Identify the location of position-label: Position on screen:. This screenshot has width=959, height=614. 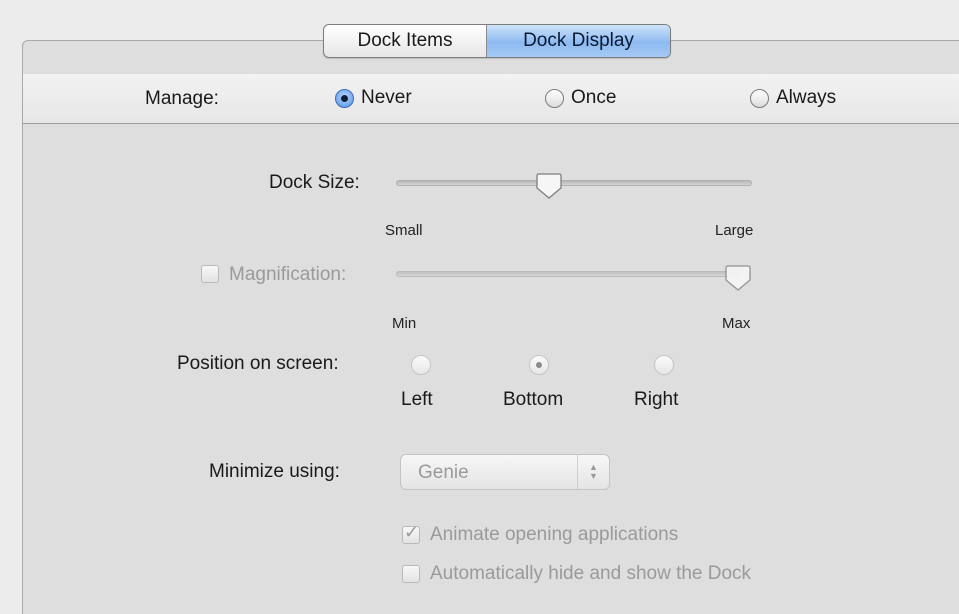
(258, 363).